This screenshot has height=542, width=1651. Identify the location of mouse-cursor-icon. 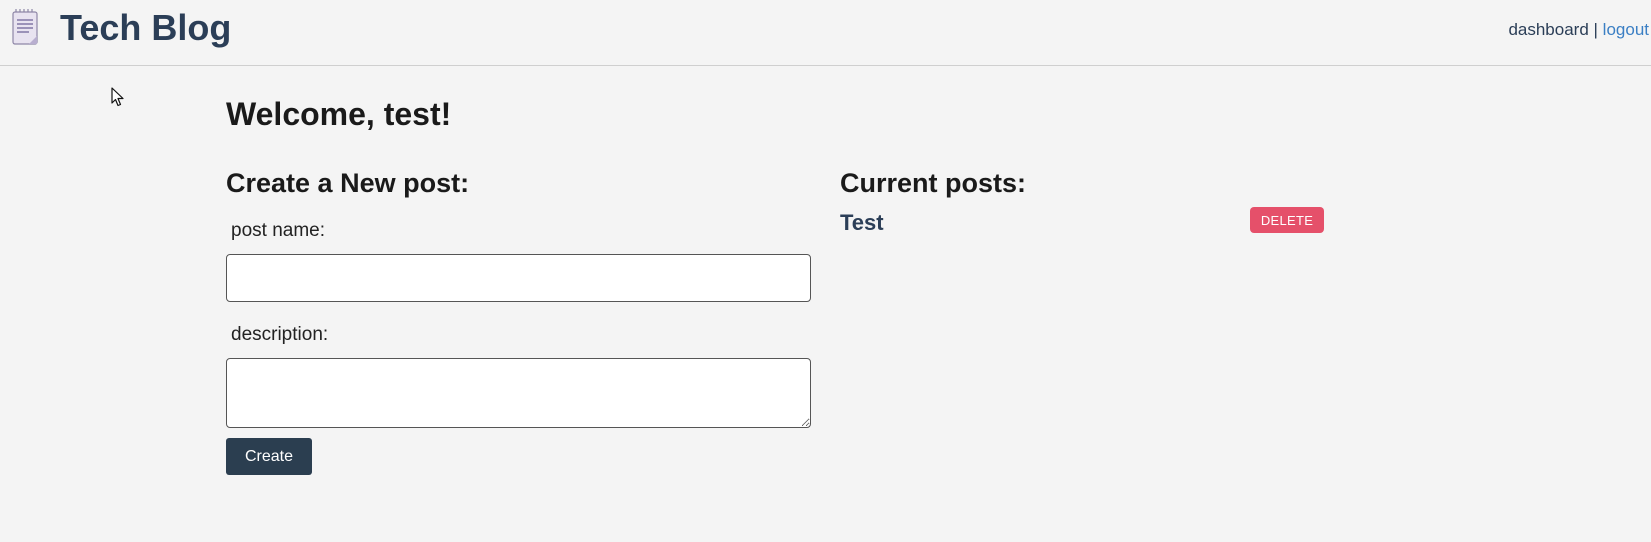
(117, 97).